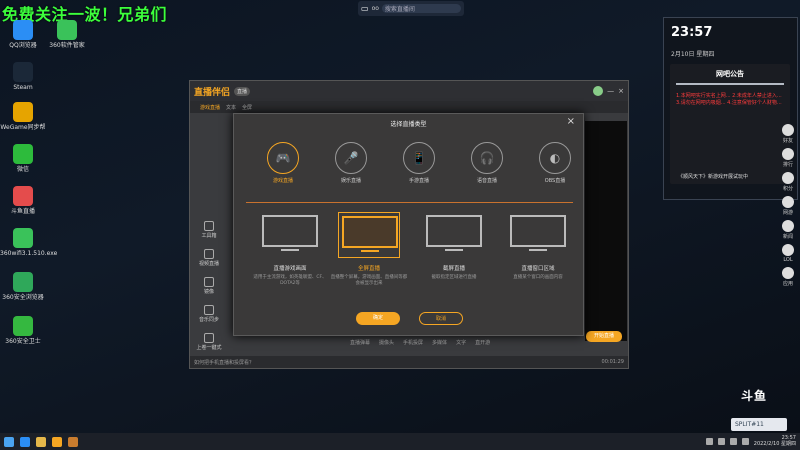 Image resolution: width=800 pixels, height=450 pixels. What do you see at coordinates (606, 231) in the screenshot?
I see `preview-panel` at bounding box center [606, 231].